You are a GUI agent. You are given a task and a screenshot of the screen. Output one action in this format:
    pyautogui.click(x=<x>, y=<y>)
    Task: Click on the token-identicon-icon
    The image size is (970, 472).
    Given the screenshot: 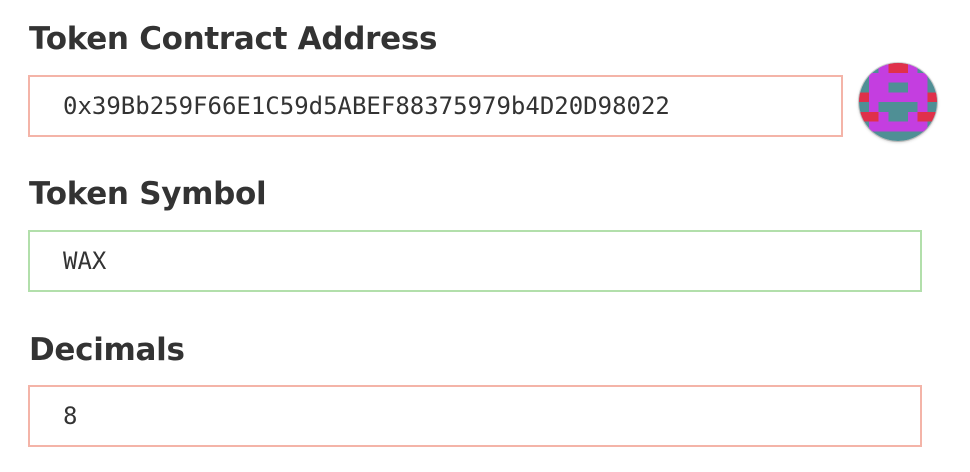 What is the action you would take?
    pyautogui.click(x=898, y=102)
    